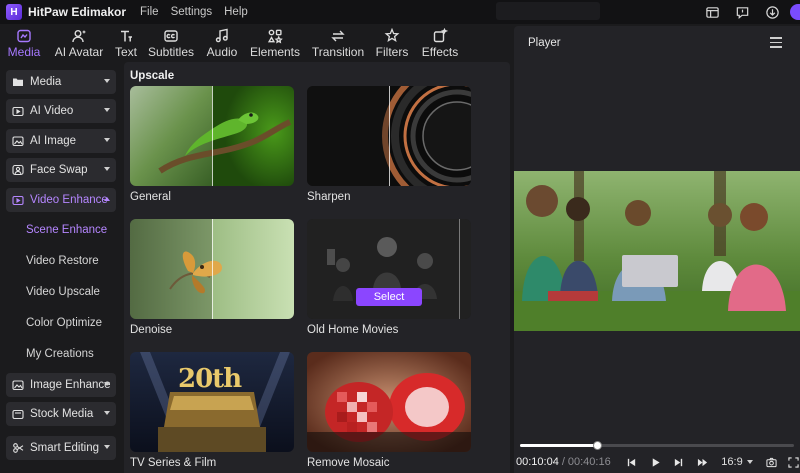 The height and width of the screenshot is (473, 800). What do you see at coordinates (77, 12) in the screenshot?
I see `app-title: HitPaw Edimakor` at bounding box center [77, 12].